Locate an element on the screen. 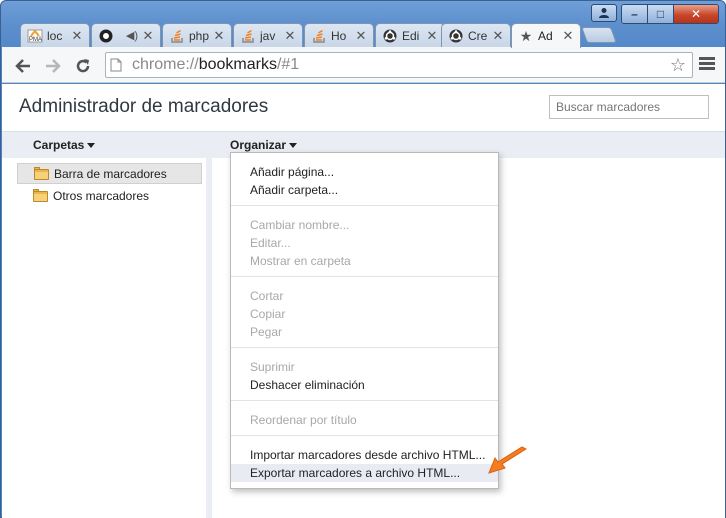  tab-6: Edi ✕ is located at coordinates (410, 35).